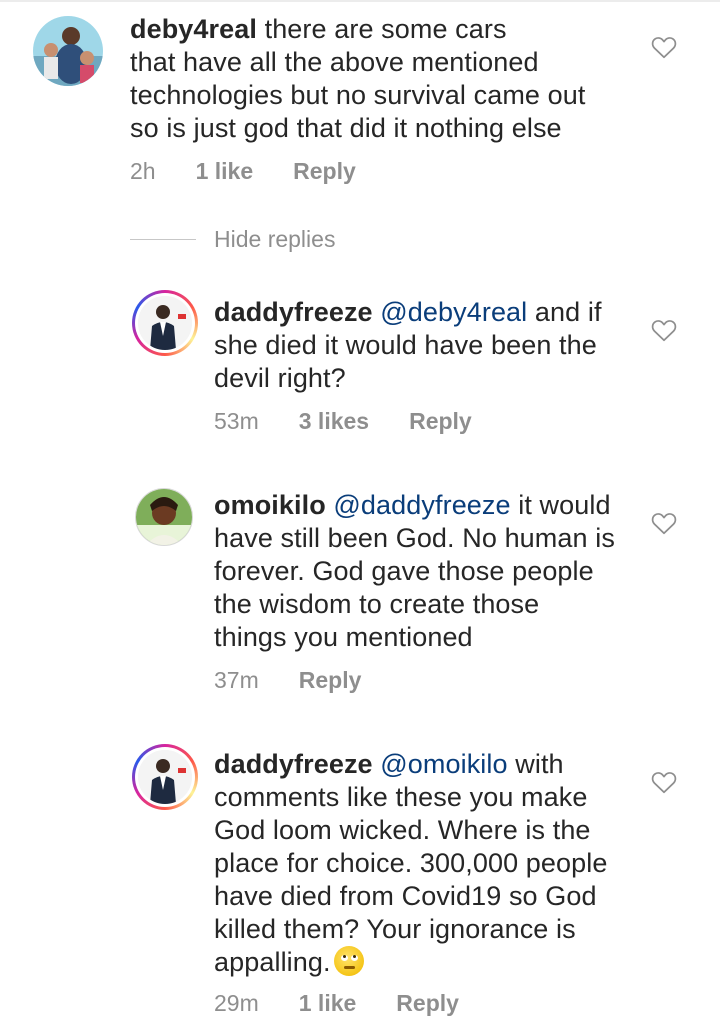 The width and height of the screenshot is (720, 1017). What do you see at coordinates (568, 312) in the screenshot?
I see `comment-line: and if` at bounding box center [568, 312].